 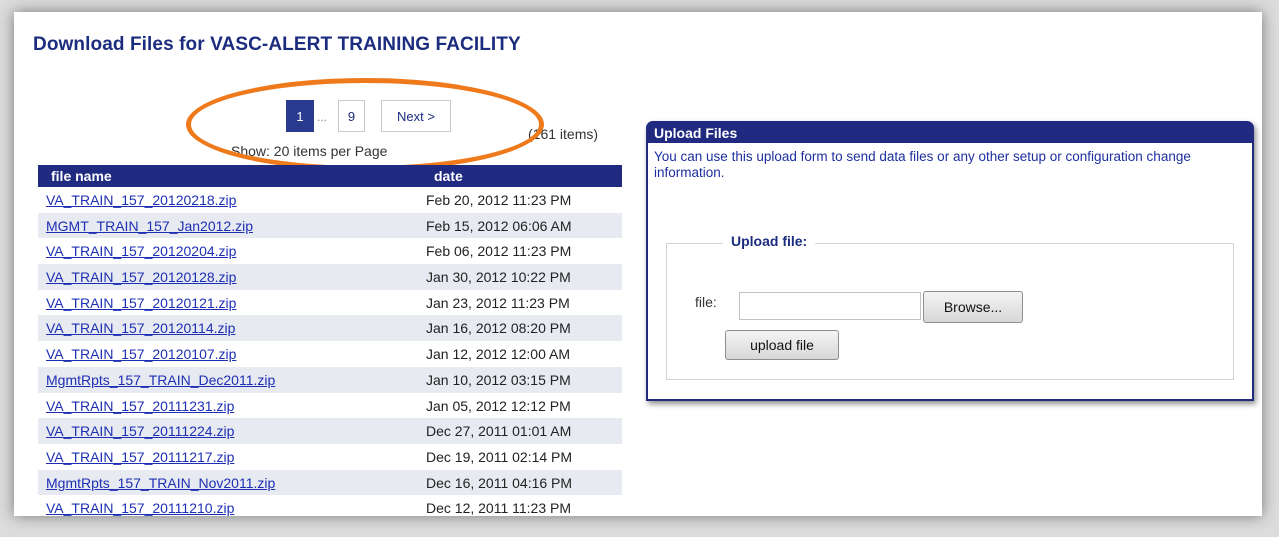 I want to click on file-date: Jan 23, 2012 11:23 PM, so click(x=498, y=302).